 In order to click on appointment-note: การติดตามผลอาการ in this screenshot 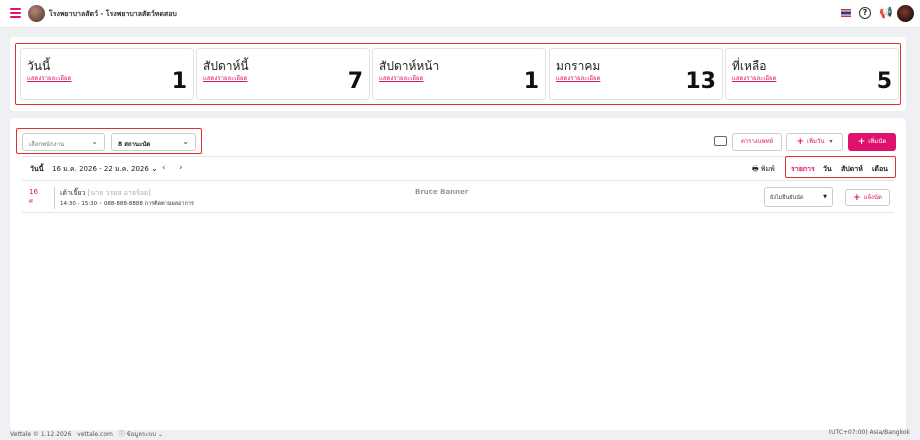, I will do `click(169, 204)`.